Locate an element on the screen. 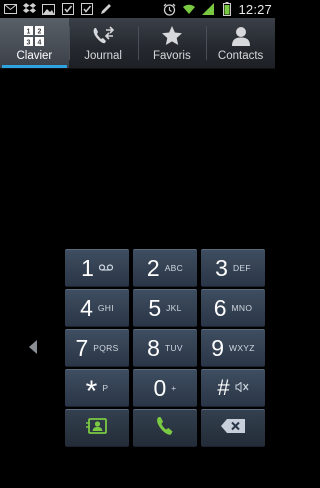  key-hash: # is located at coordinates (233, 388).